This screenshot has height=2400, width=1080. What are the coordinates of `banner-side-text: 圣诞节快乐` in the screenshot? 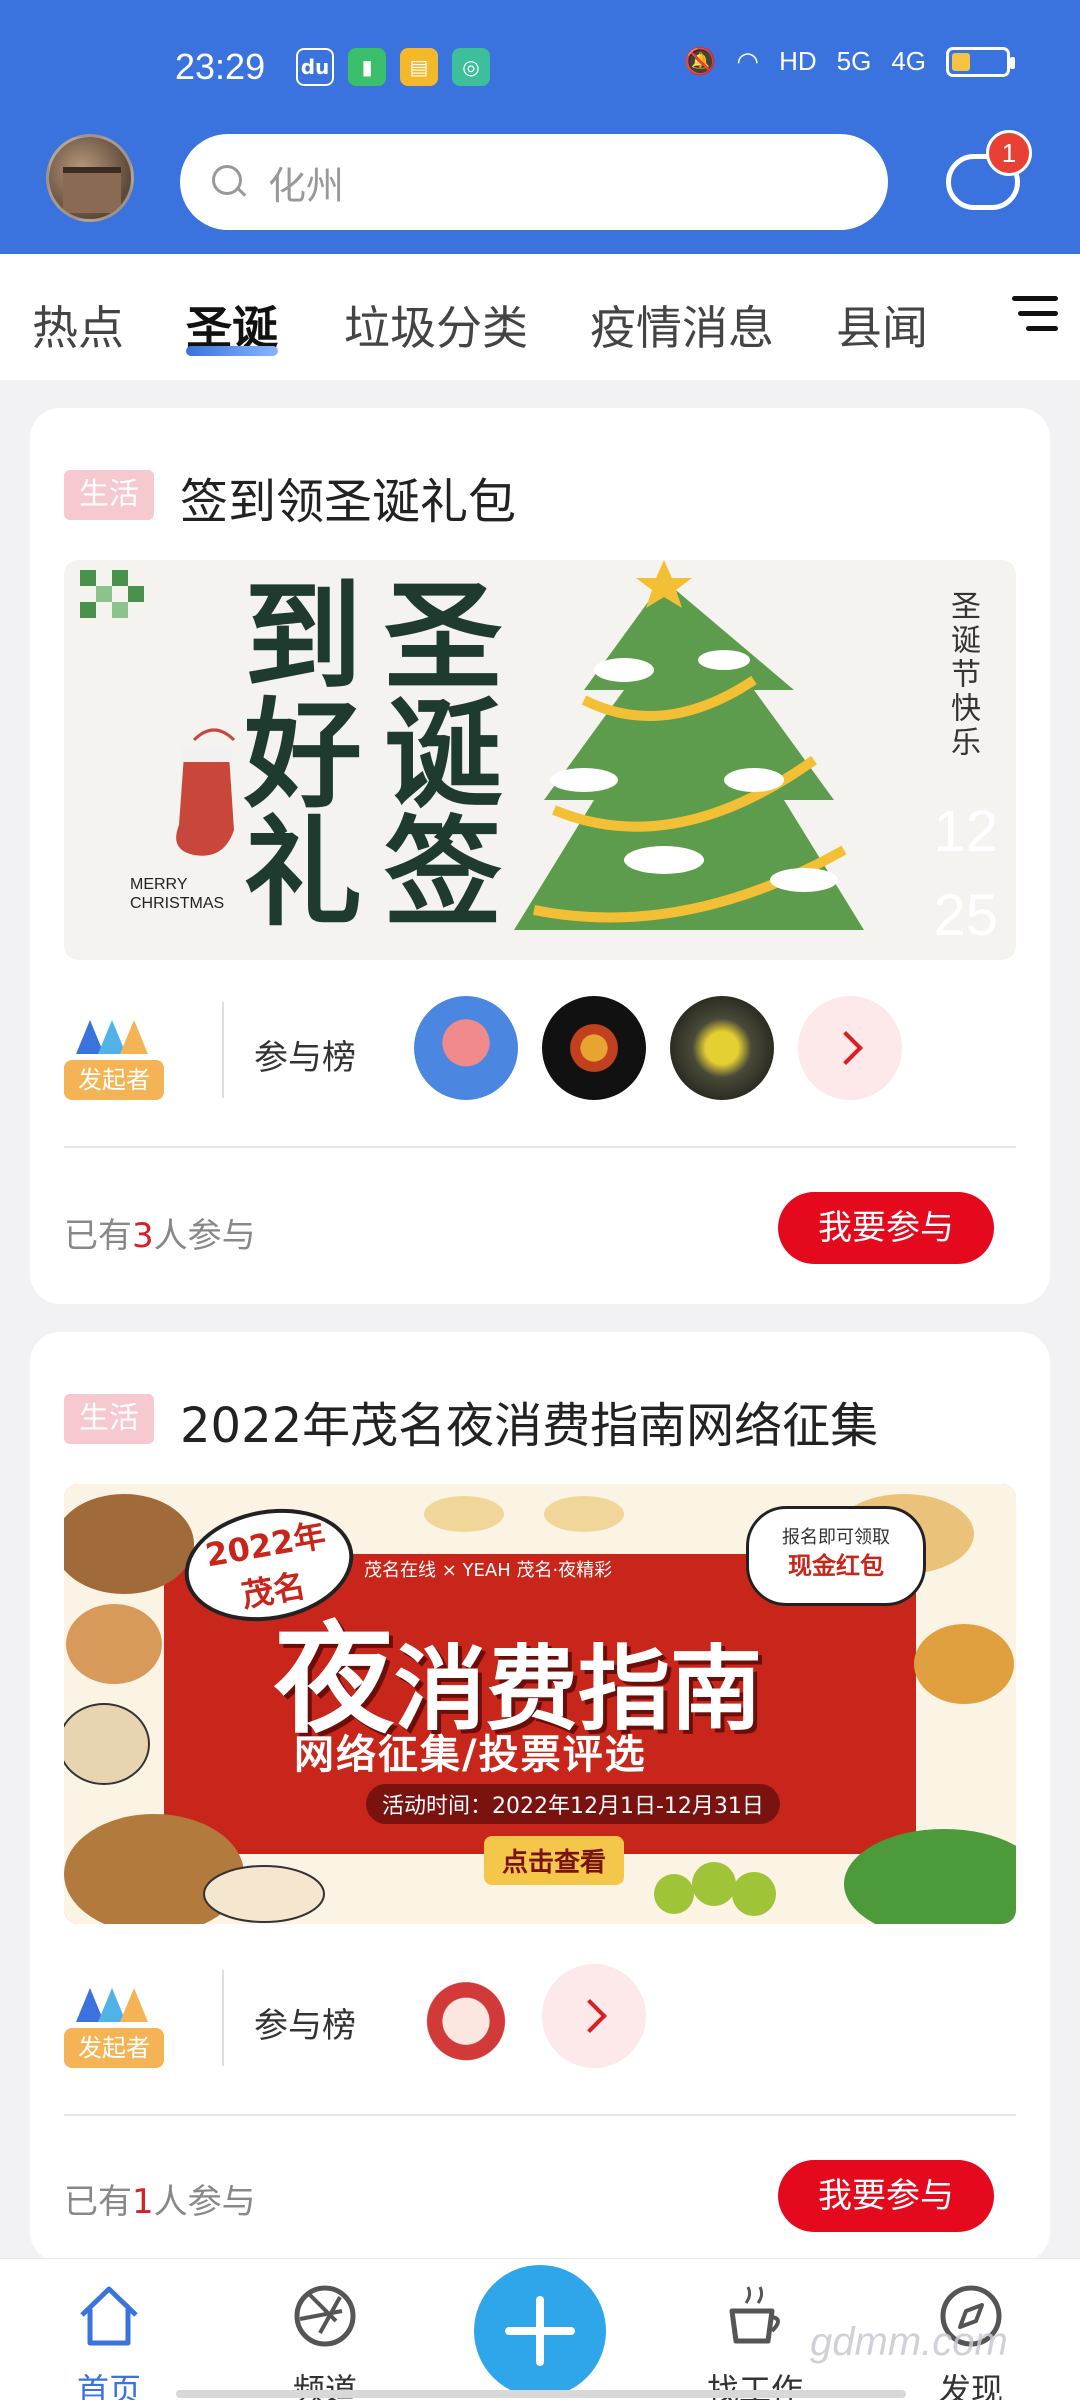 It's located at (962, 675).